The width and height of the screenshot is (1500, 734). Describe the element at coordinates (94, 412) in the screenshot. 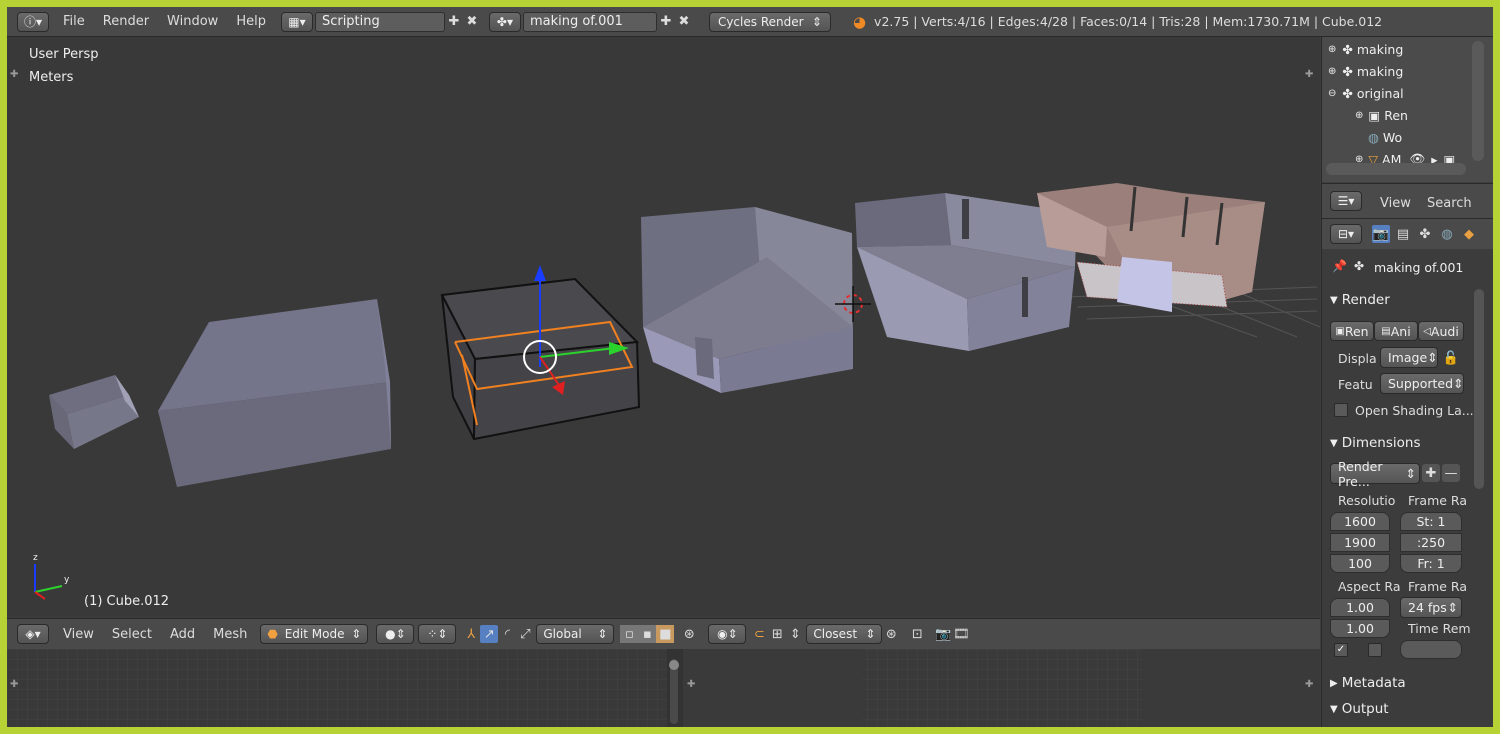

I see `small-cube` at that location.